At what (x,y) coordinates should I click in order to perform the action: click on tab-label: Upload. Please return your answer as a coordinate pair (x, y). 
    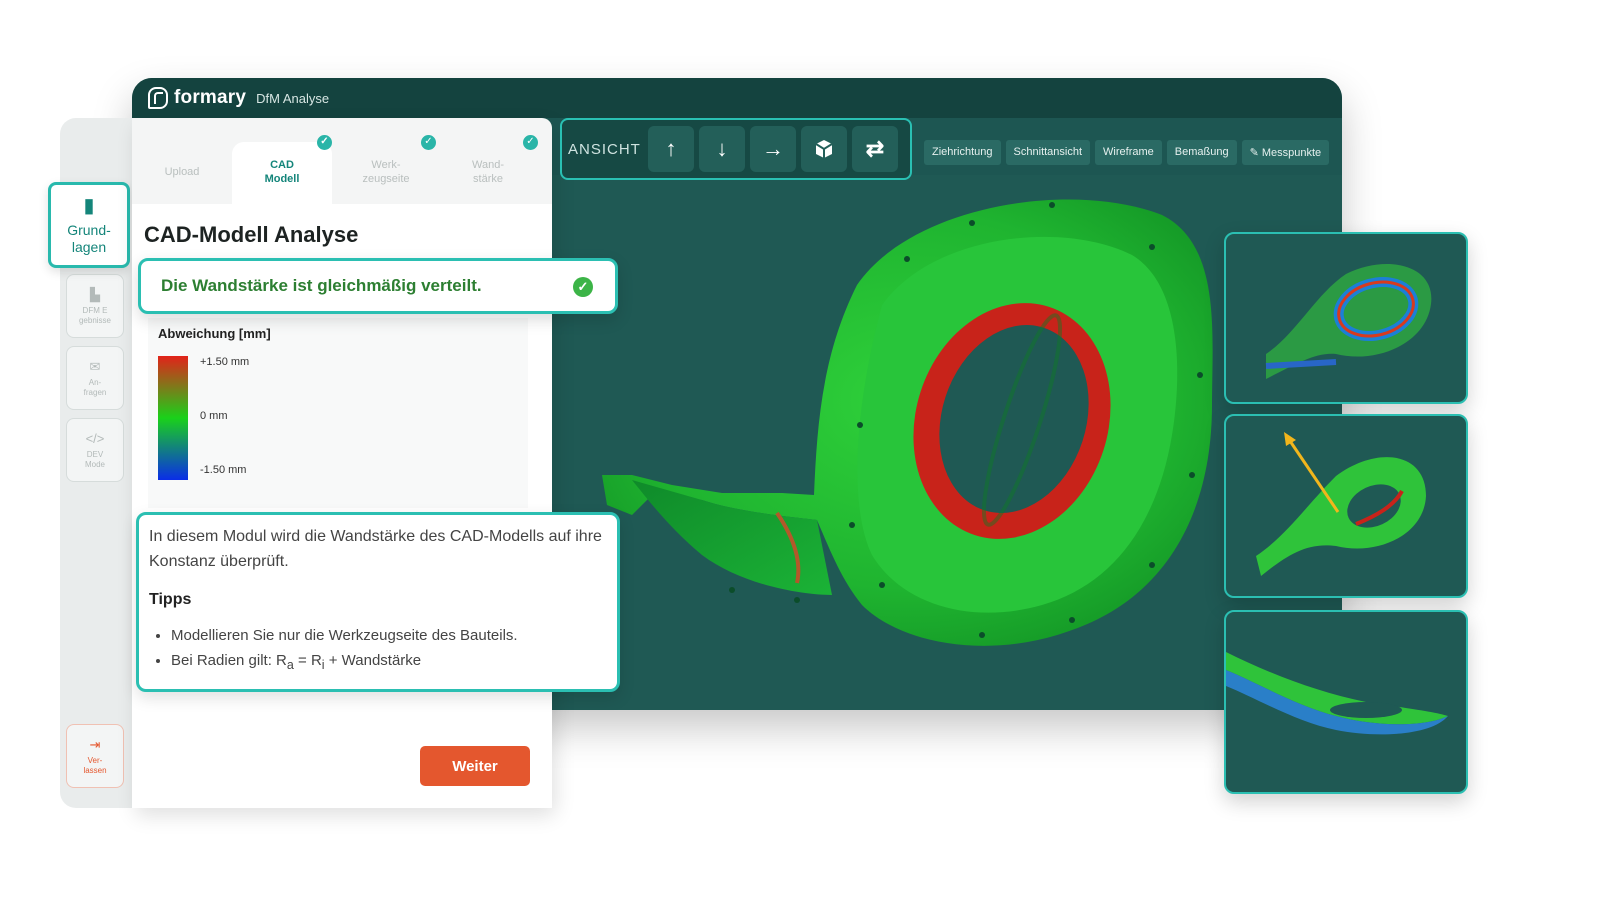
    Looking at the image, I should click on (182, 172).